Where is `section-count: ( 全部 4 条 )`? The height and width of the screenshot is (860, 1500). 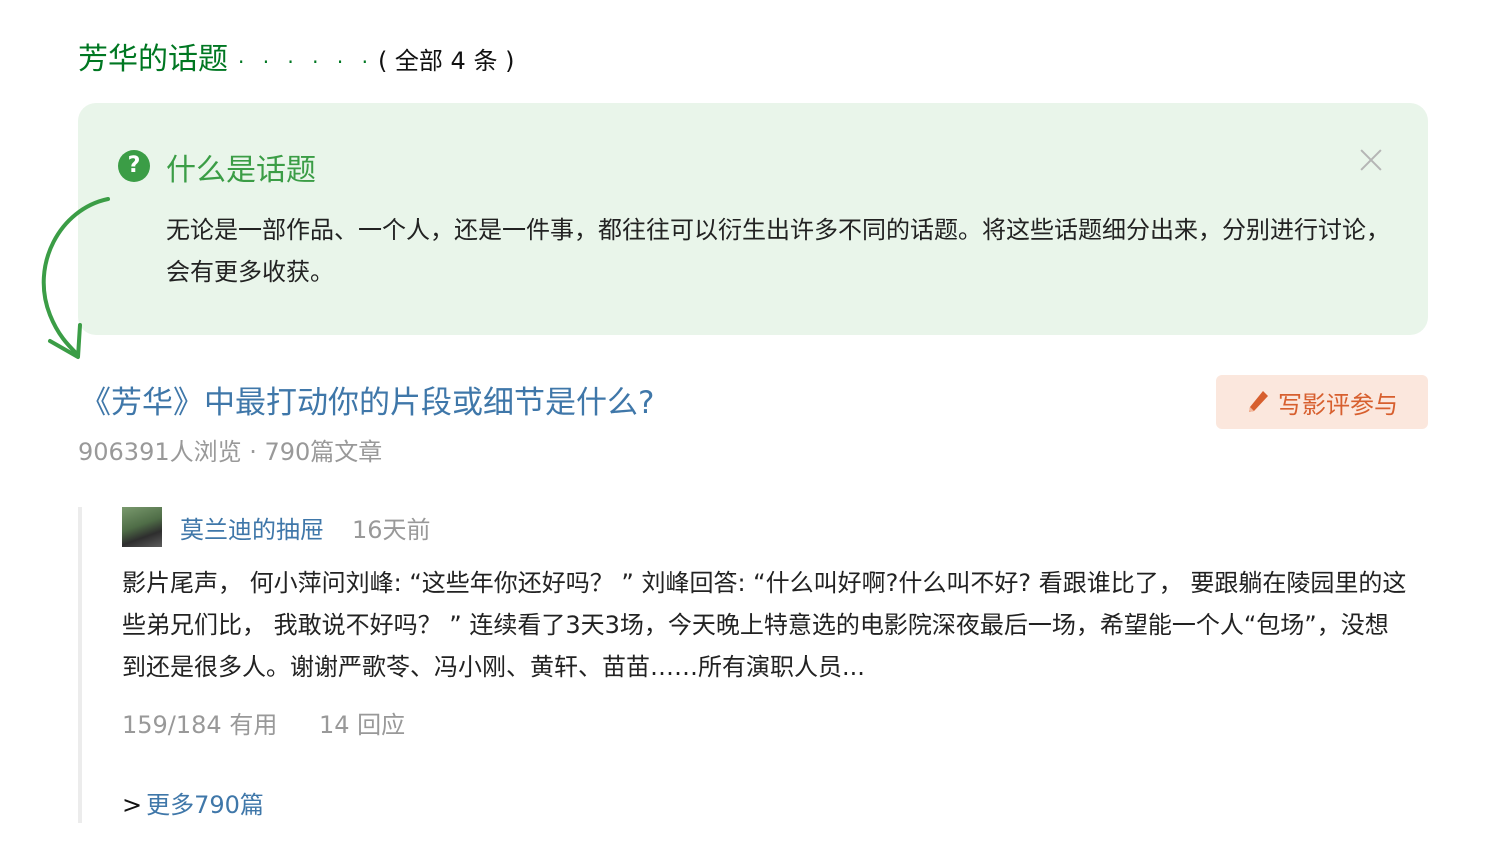 section-count: ( 全部 4 条 ) is located at coordinates (446, 58).